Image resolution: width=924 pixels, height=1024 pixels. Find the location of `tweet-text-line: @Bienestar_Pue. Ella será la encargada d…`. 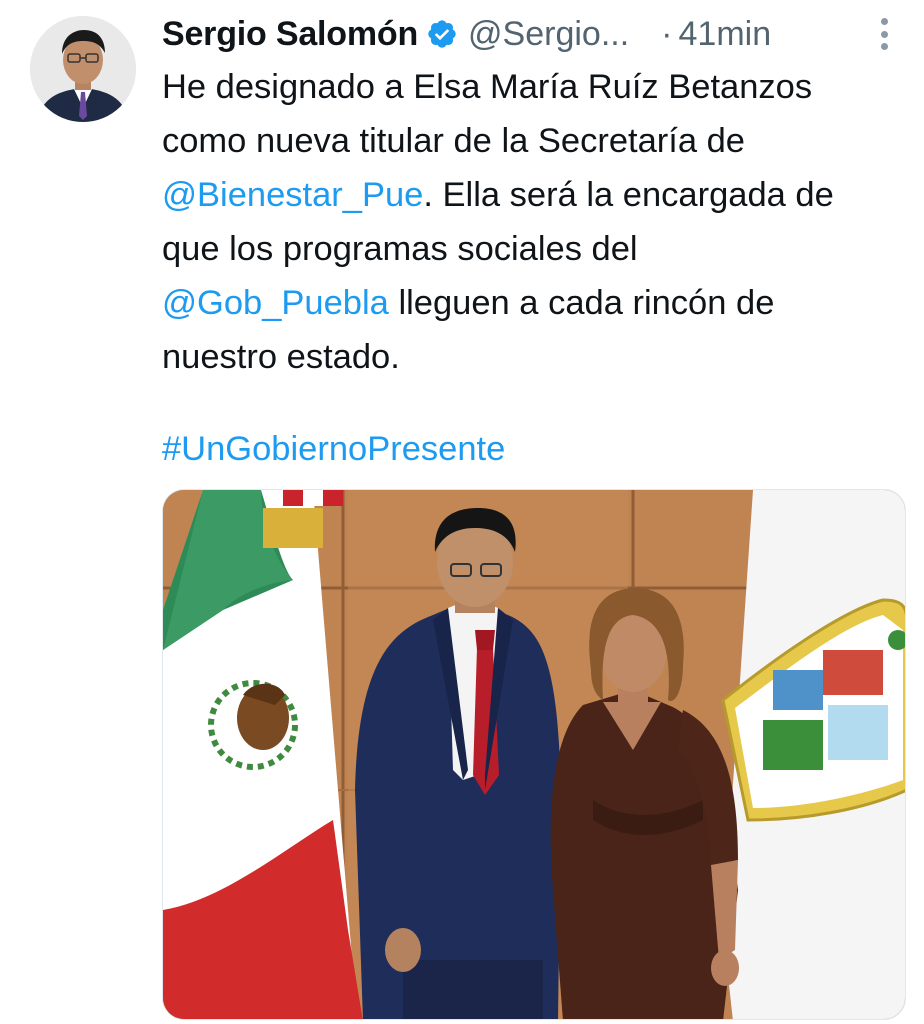

tweet-text-line: @Bienestar_Pue. Ella será la encargada d… is located at coordinates (542, 195).